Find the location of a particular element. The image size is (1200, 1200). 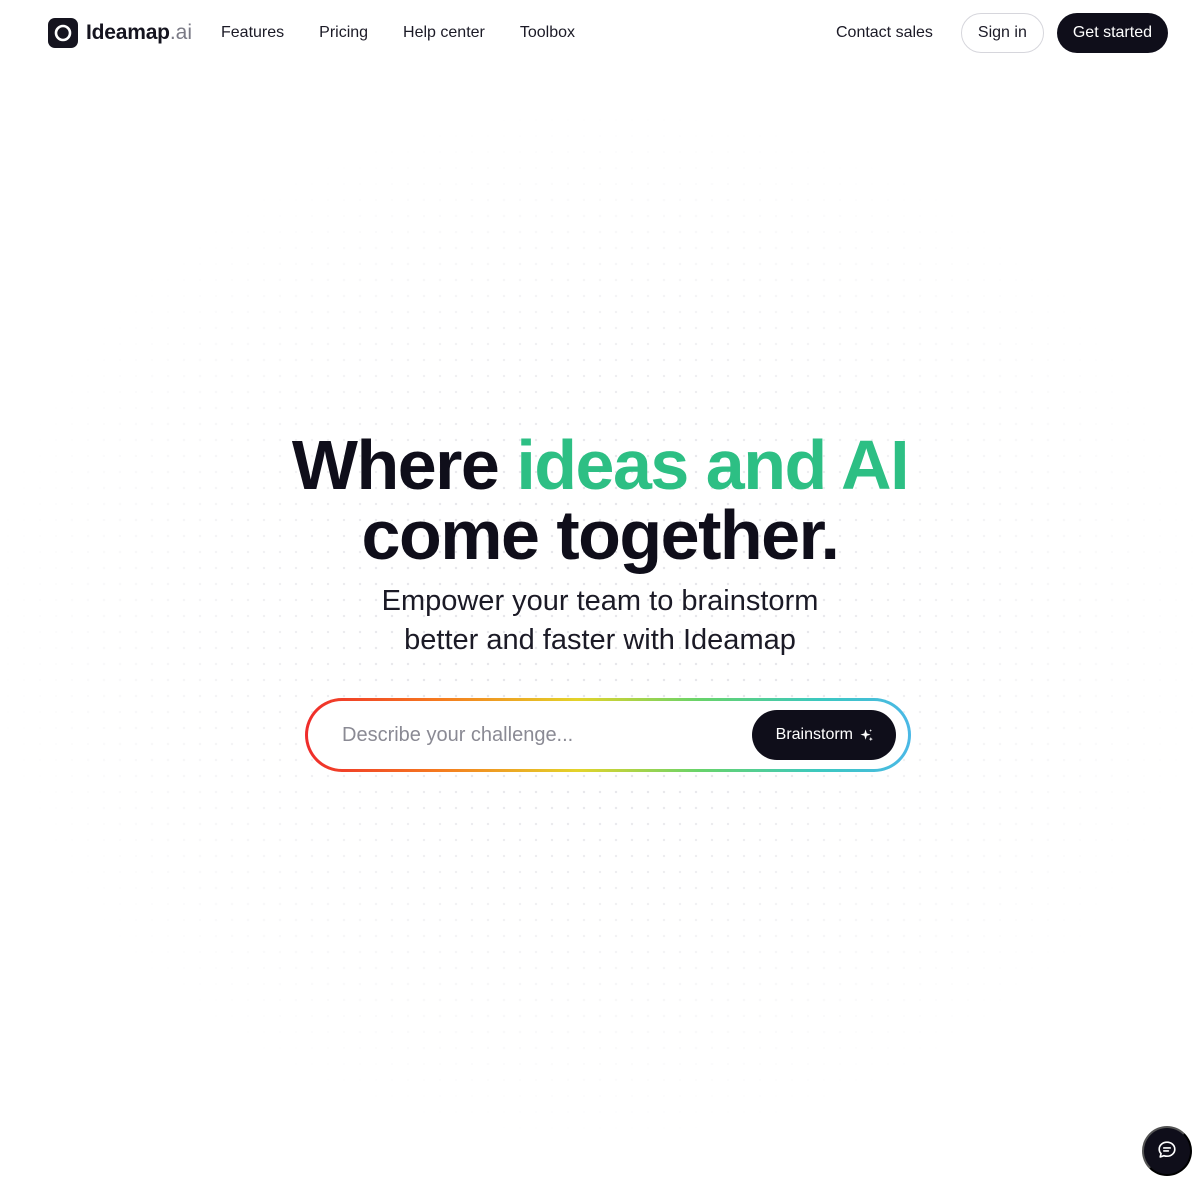

brainstorm-button-label: Brainstorm is located at coordinates (814, 734).